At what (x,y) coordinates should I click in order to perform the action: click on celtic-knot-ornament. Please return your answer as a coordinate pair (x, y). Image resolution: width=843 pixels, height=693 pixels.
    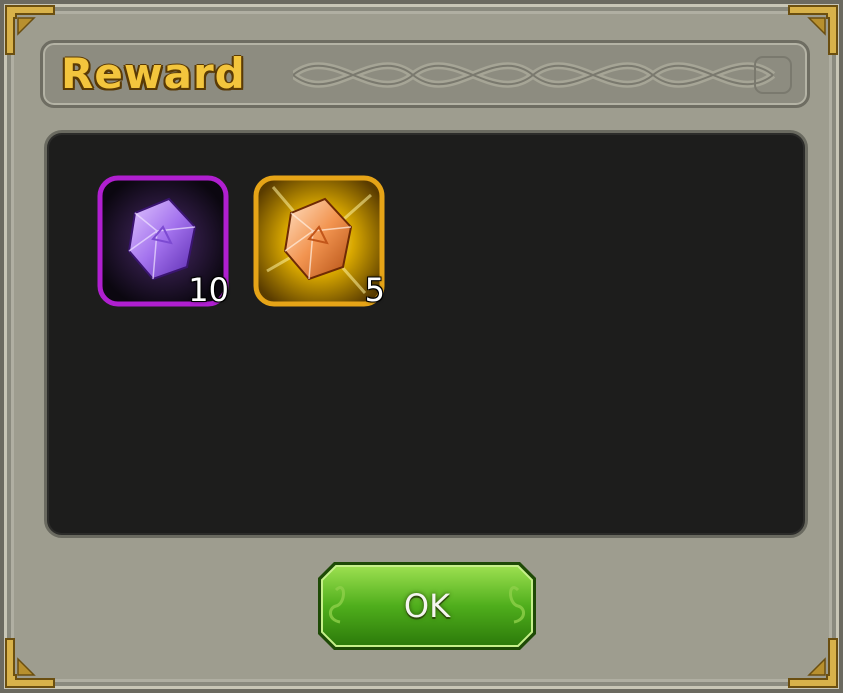
    Looking at the image, I should click on (542, 75).